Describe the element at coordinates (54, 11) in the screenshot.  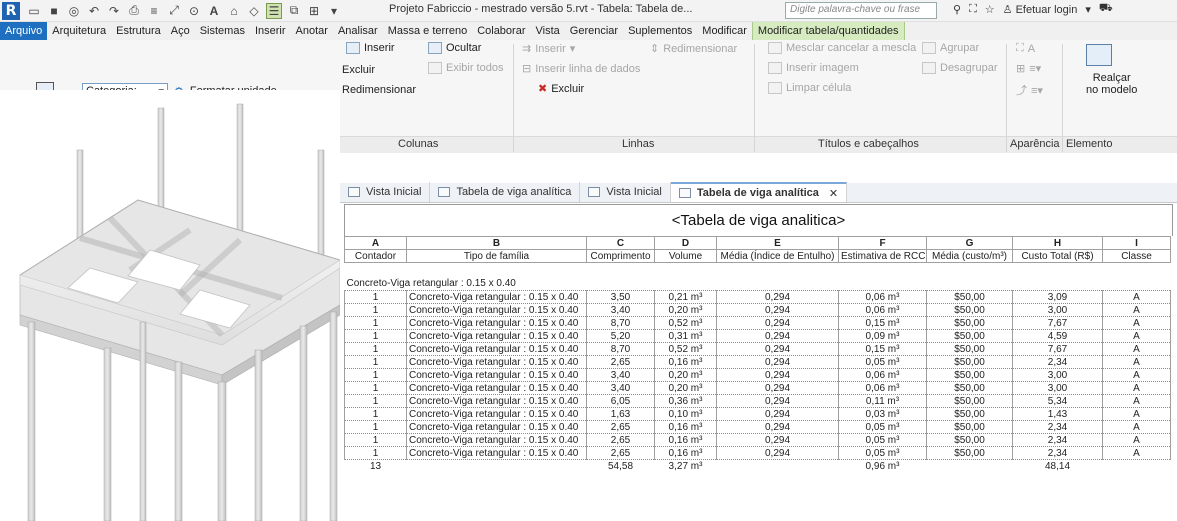
I see `save-icon: ■` at that location.